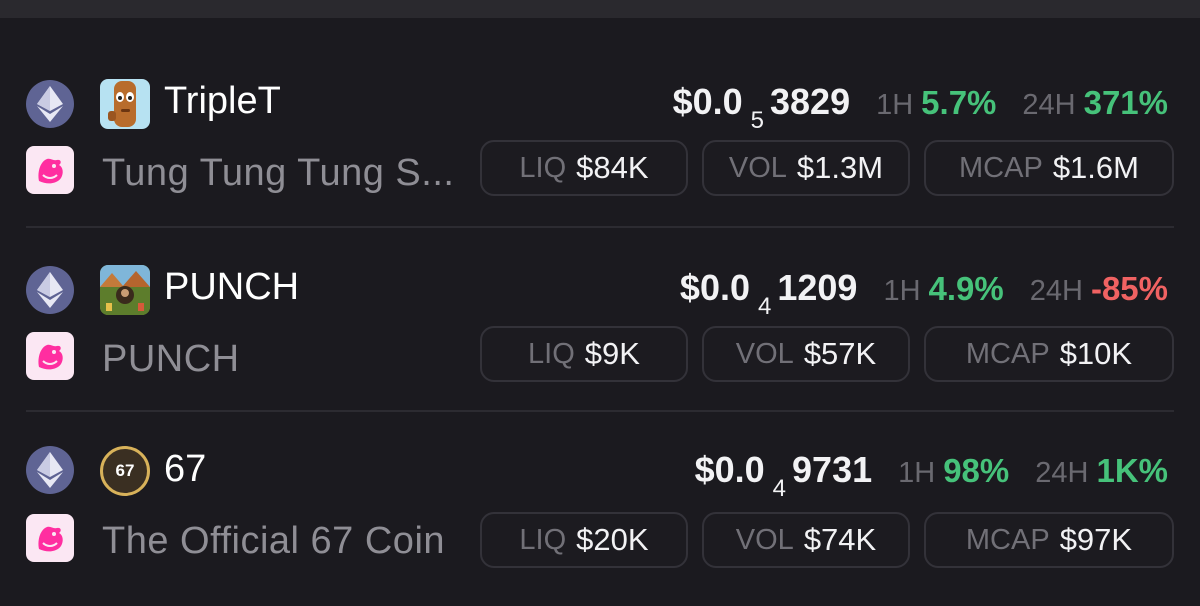 The image size is (1200, 606). I want to click on liquidity-pill: LIQ $9K, so click(584, 354).